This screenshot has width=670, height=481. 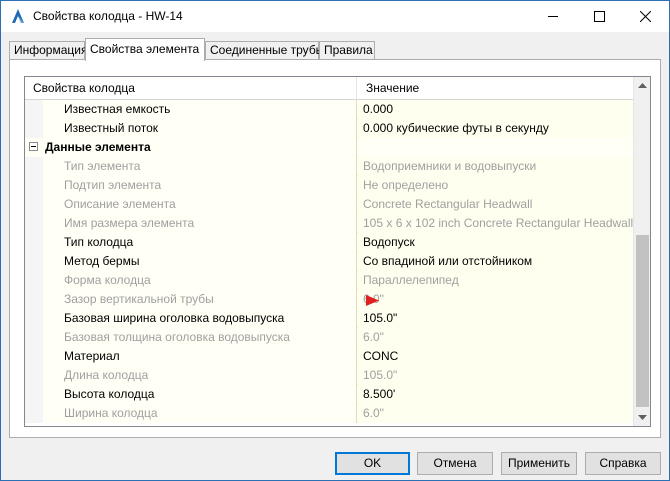 What do you see at coordinates (200, 128) in the screenshot?
I see `property-name: Известный поток` at bounding box center [200, 128].